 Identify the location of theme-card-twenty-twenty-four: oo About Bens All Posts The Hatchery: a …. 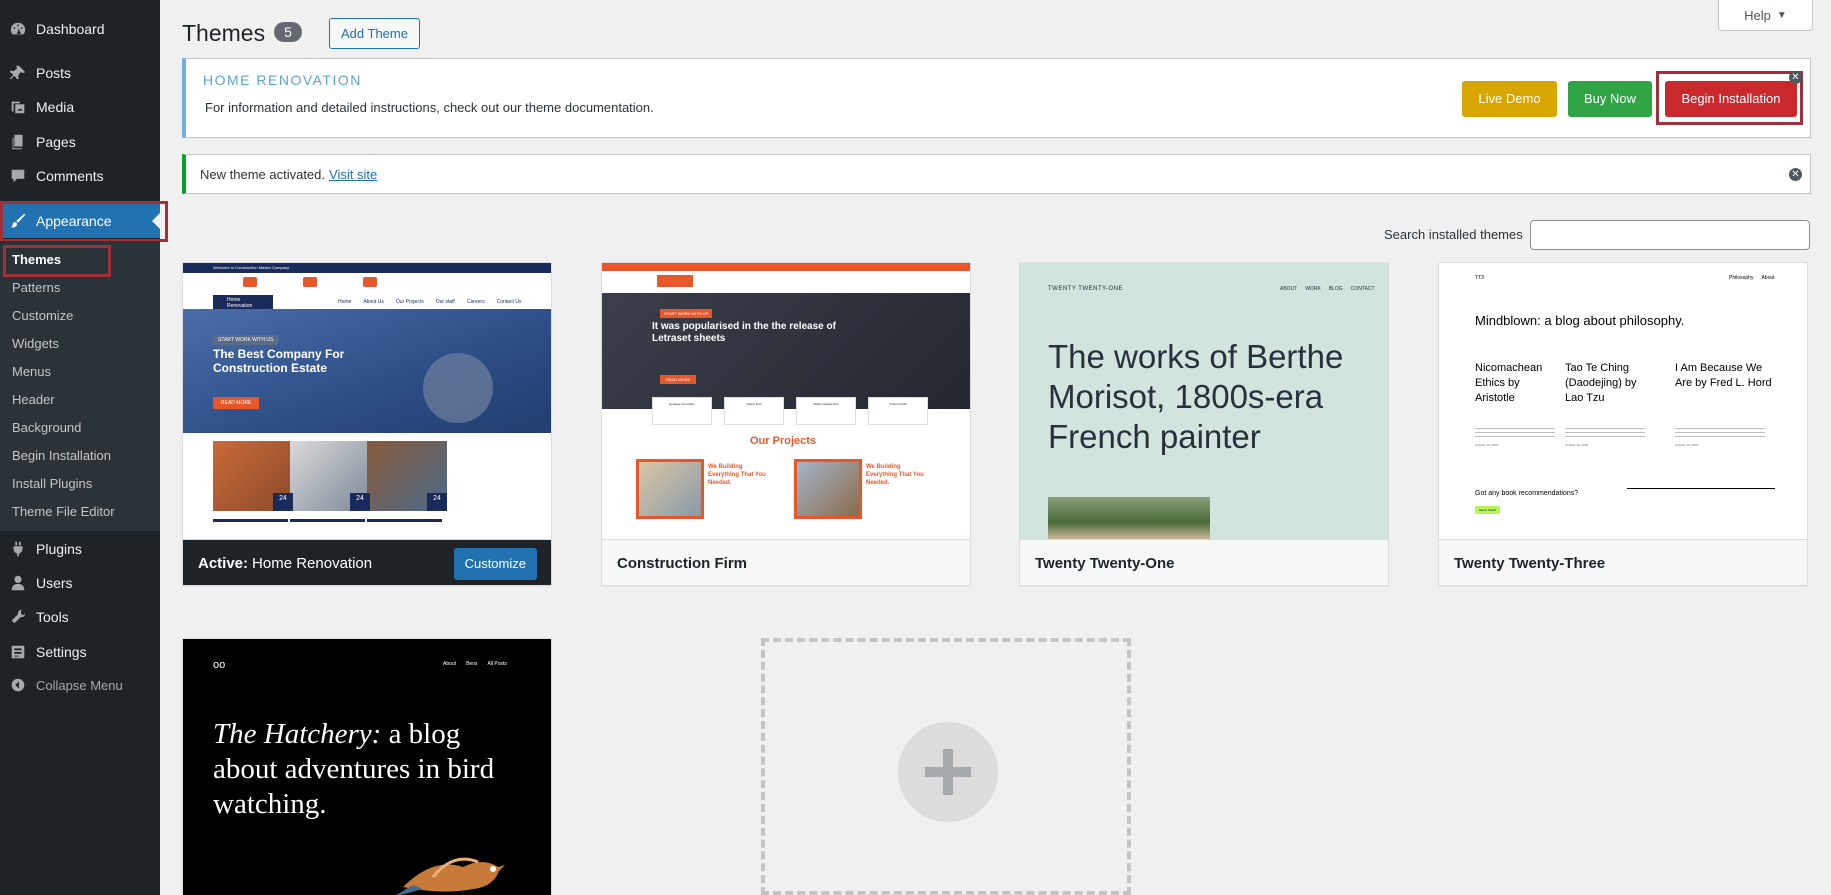
(367, 766).